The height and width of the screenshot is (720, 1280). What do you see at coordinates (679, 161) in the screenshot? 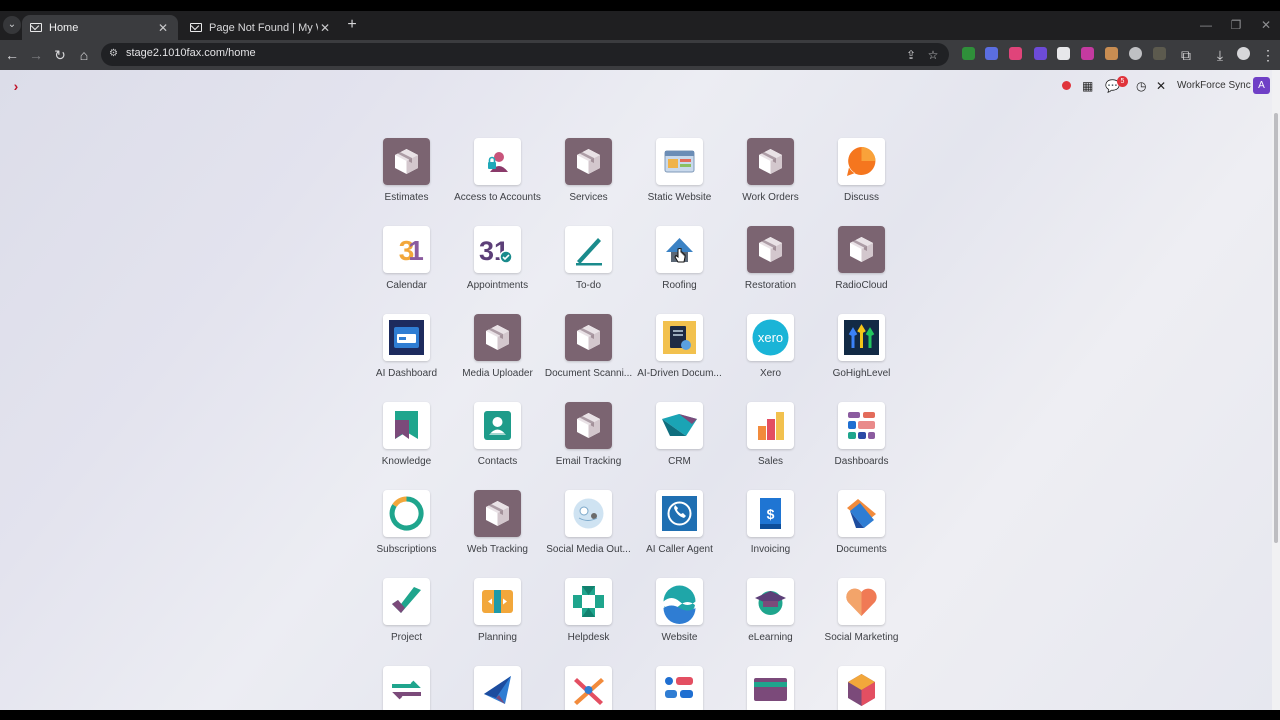
I see `browser-window-icon` at bounding box center [679, 161].